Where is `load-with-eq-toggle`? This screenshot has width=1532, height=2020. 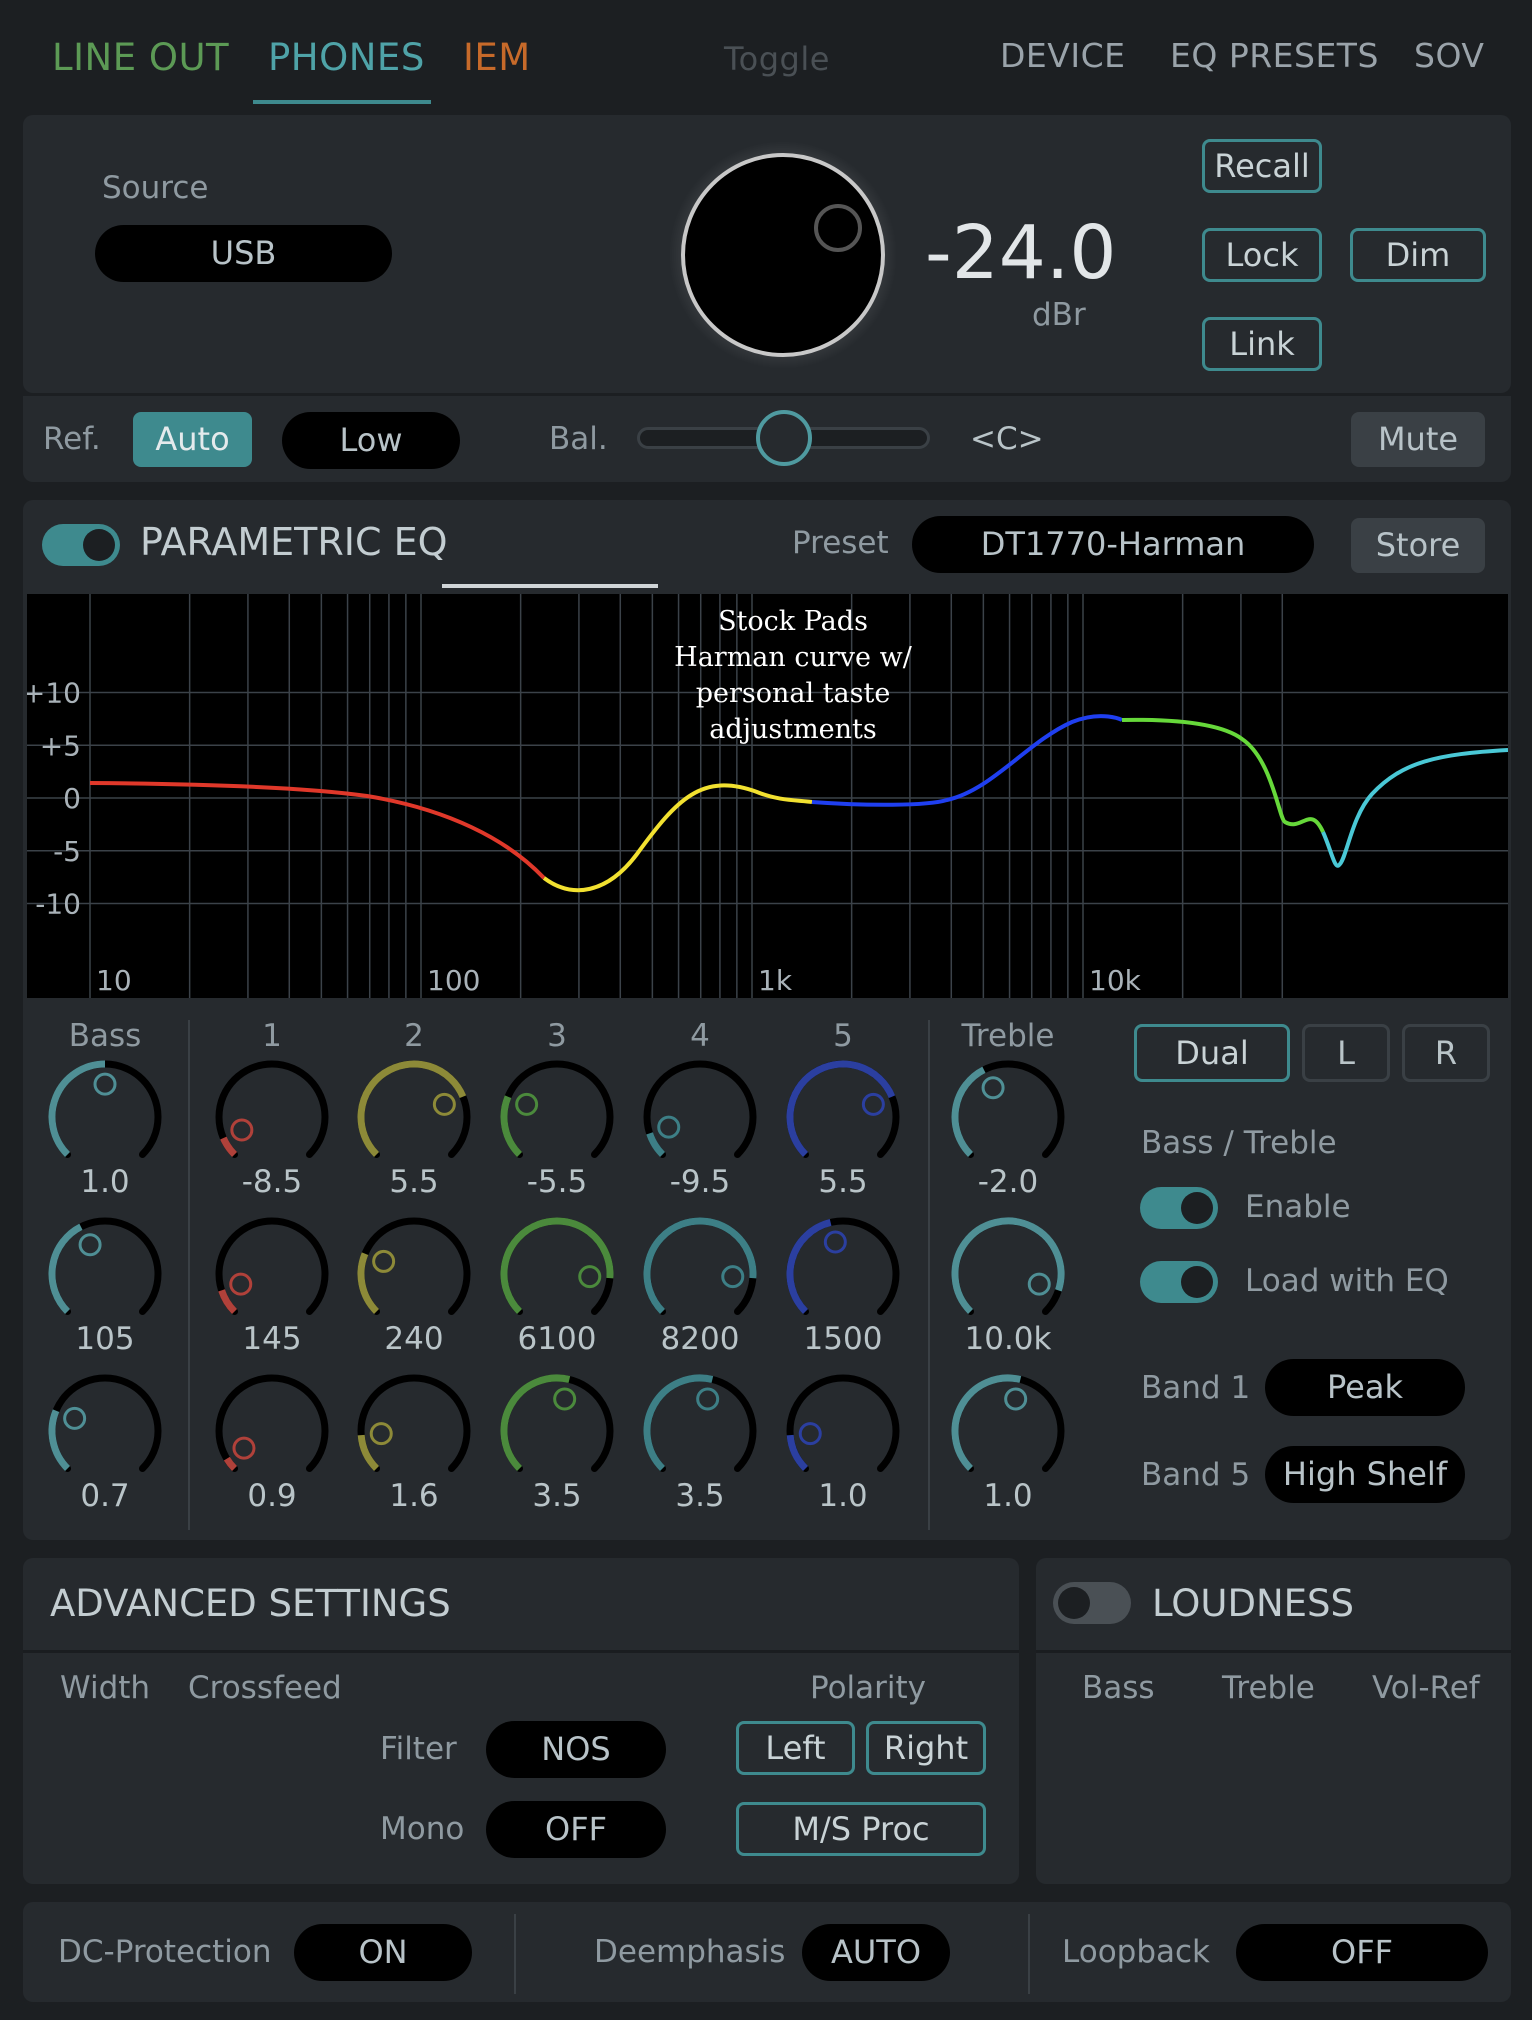 load-with-eq-toggle is located at coordinates (1179, 1282).